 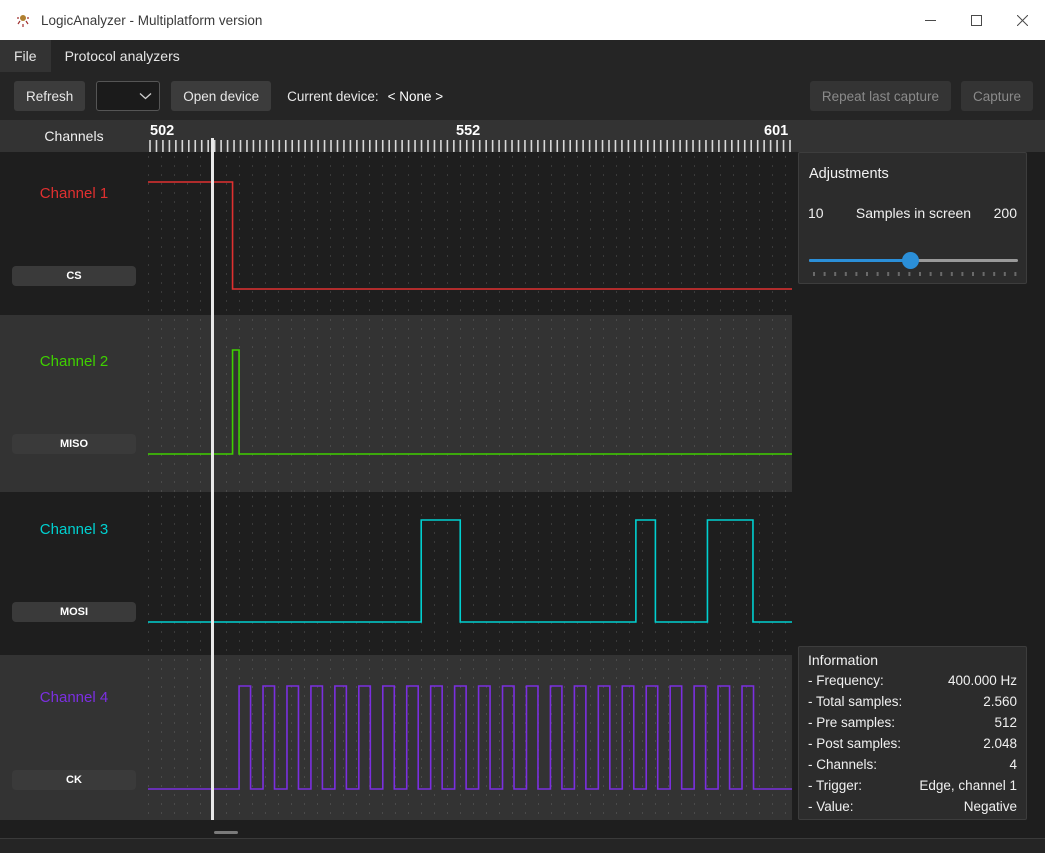 What do you see at coordinates (74, 780) in the screenshot?
I see `channel-tag-button-4: CK` at bounding box center [74, 780].